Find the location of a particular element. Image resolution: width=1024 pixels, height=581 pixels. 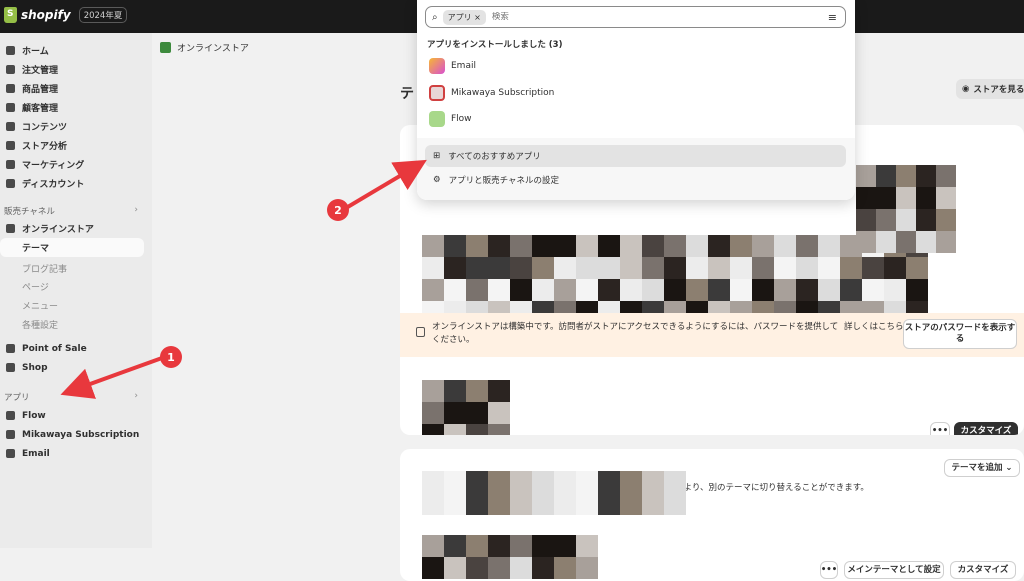

annotation-number-1: 1 is located at coordinates (171, 357).